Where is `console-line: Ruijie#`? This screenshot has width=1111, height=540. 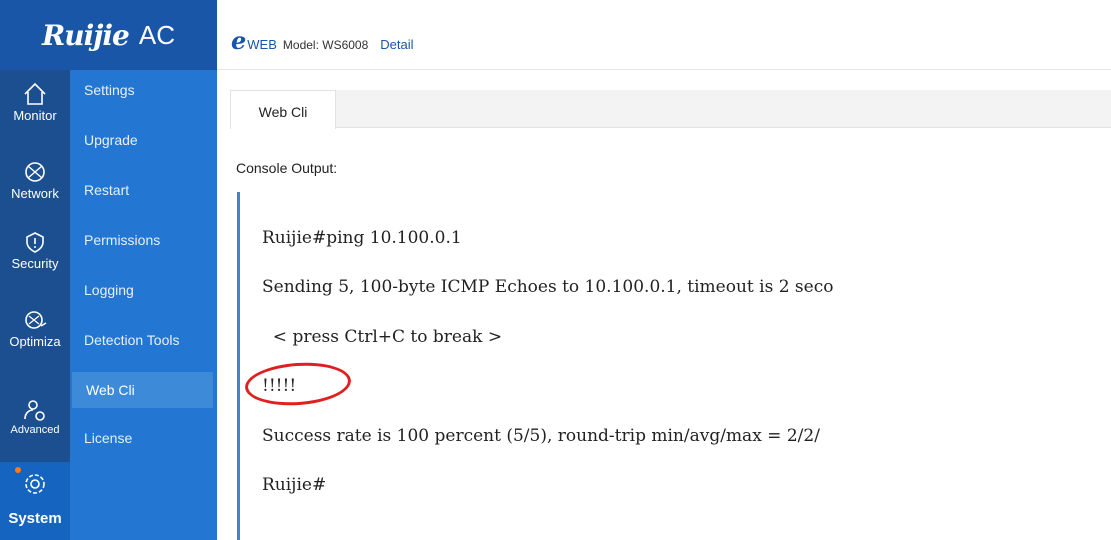
console-line: Ruijie# is located at coordinates (294, 485).